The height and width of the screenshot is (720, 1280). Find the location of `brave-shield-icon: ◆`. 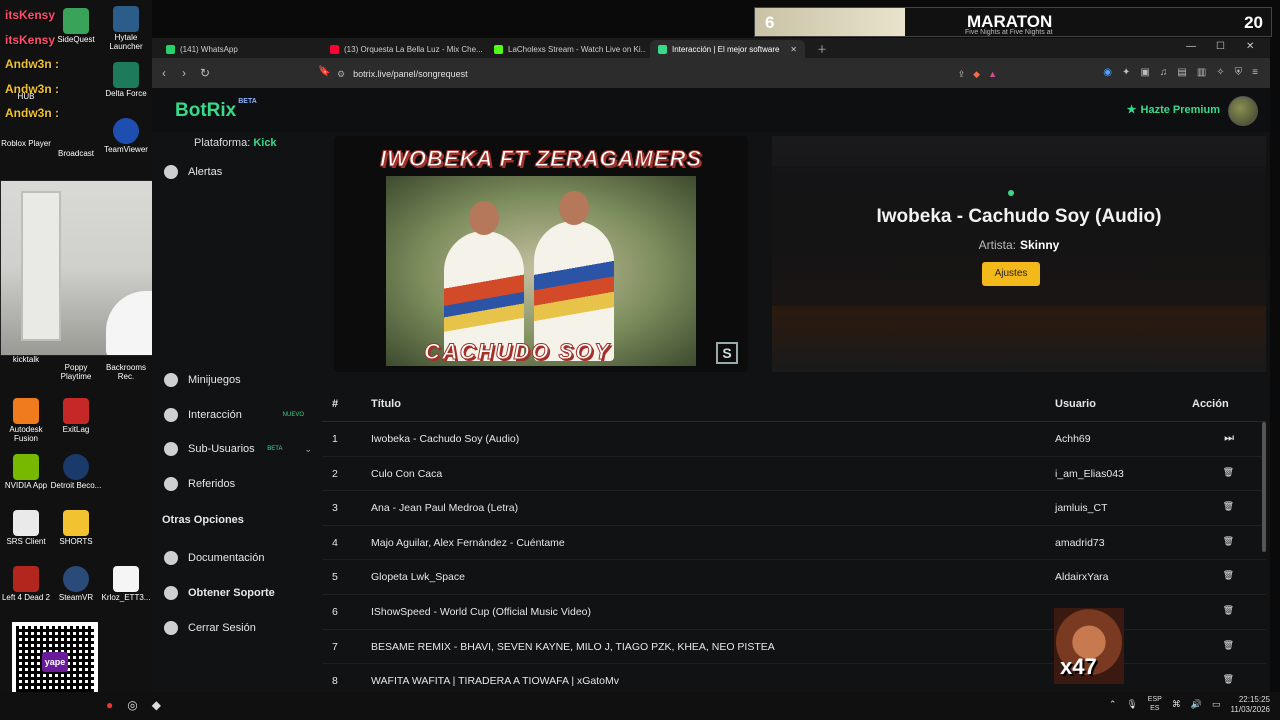

brave-shield-icon: ◆ is located at coordinates (976, 74).